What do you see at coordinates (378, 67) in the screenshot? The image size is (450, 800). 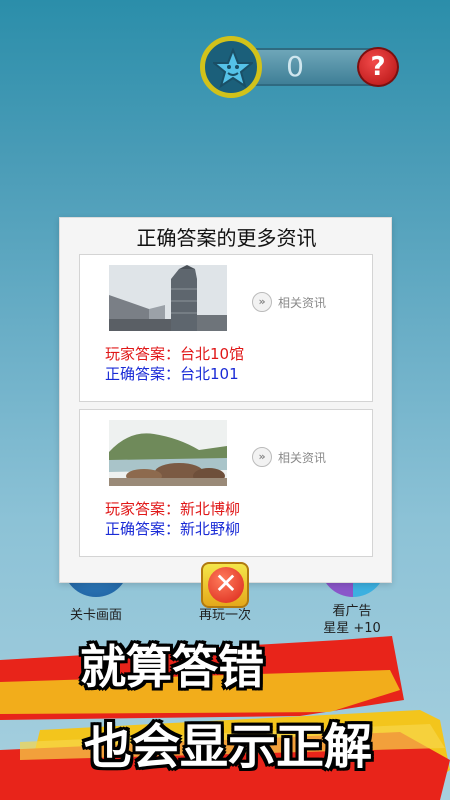 I see `help-button: ?` at bounding box center [378, 67].